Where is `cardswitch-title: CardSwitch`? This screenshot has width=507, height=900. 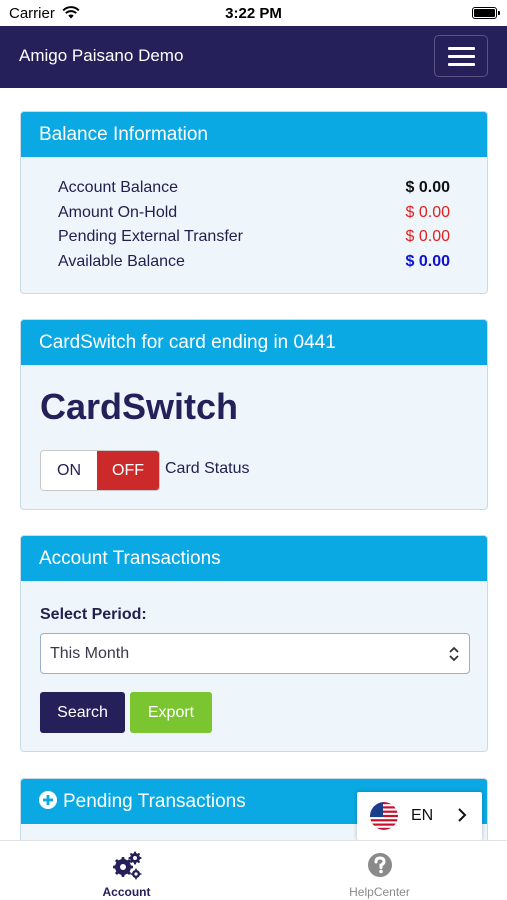
cardswitch-title: CardSwitch is located at coordinates (139, 406).